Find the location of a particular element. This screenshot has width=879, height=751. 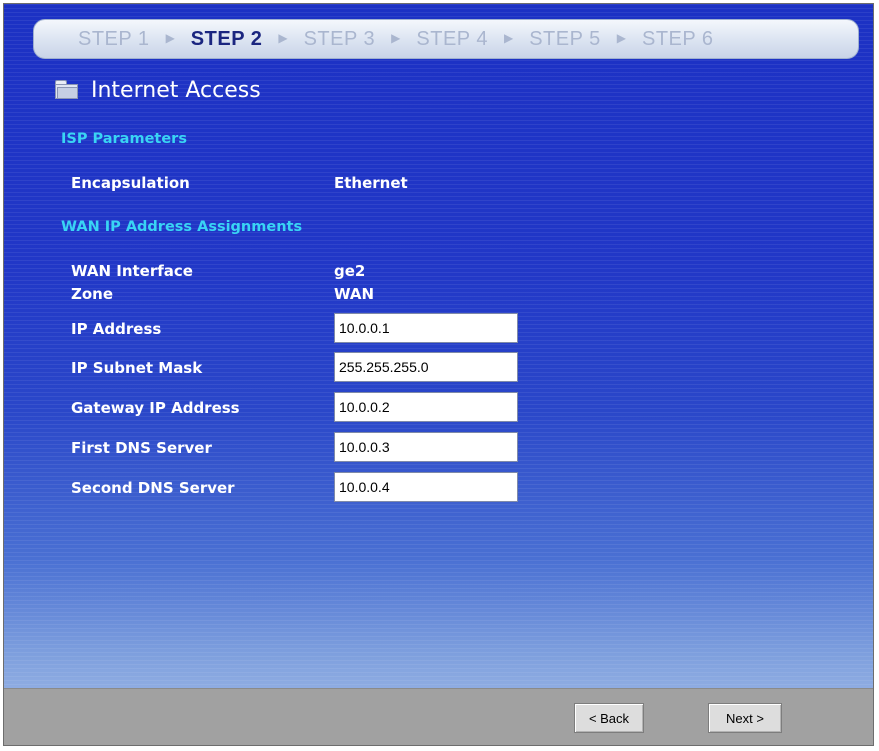

step-2-active: STEP 2 is located at coordinates (226, 38).